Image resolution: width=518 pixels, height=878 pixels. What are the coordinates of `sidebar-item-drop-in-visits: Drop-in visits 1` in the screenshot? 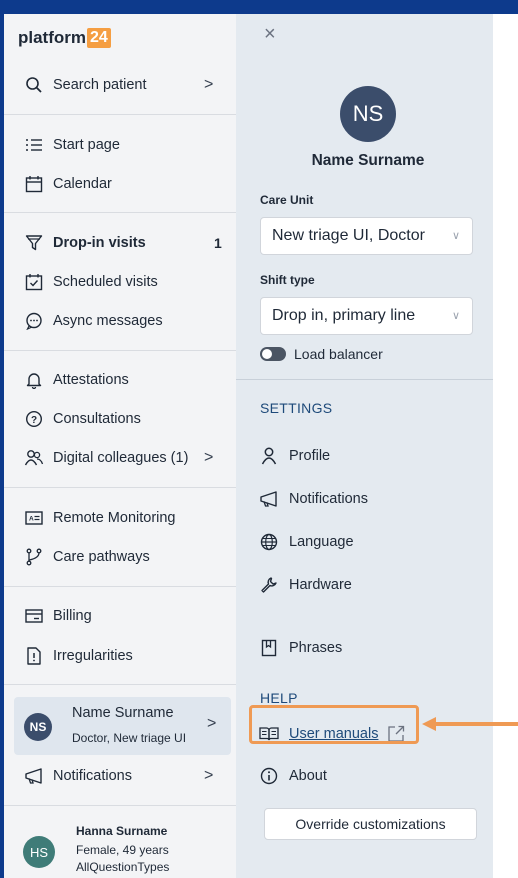 It's located at (120, 243).